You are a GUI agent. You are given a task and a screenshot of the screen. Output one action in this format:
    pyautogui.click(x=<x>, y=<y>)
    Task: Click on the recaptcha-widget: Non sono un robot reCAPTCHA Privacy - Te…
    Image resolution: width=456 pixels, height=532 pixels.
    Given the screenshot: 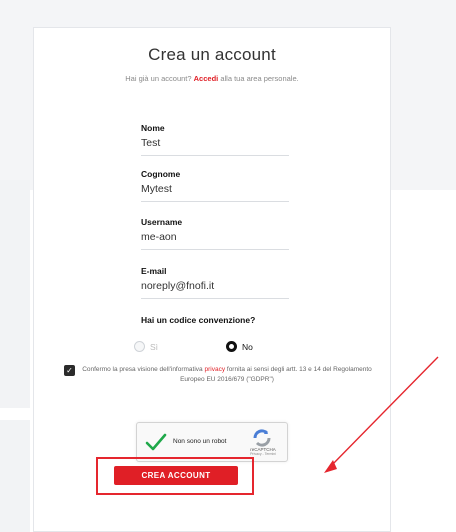 What is the action you would take?
    pyautogui.click(x=212, y=442)
    